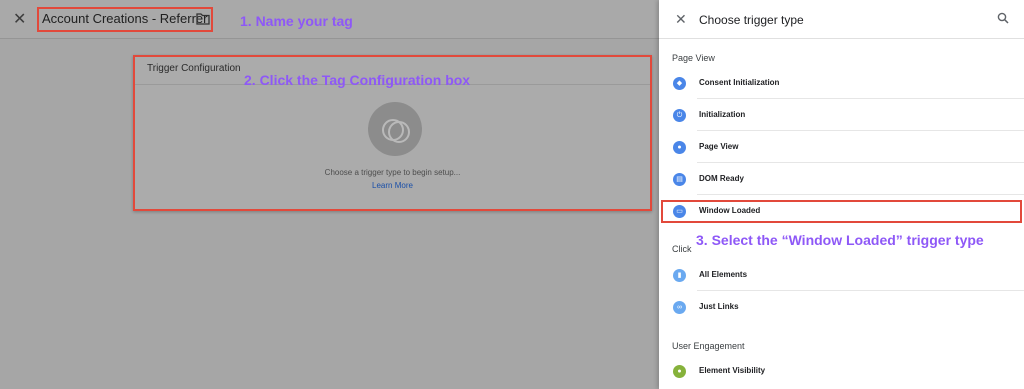 The height and width of the screenshot is (389, 1024). I want to click on trigger-item-all-elements: ▮ All Elements, so click(841, 276).